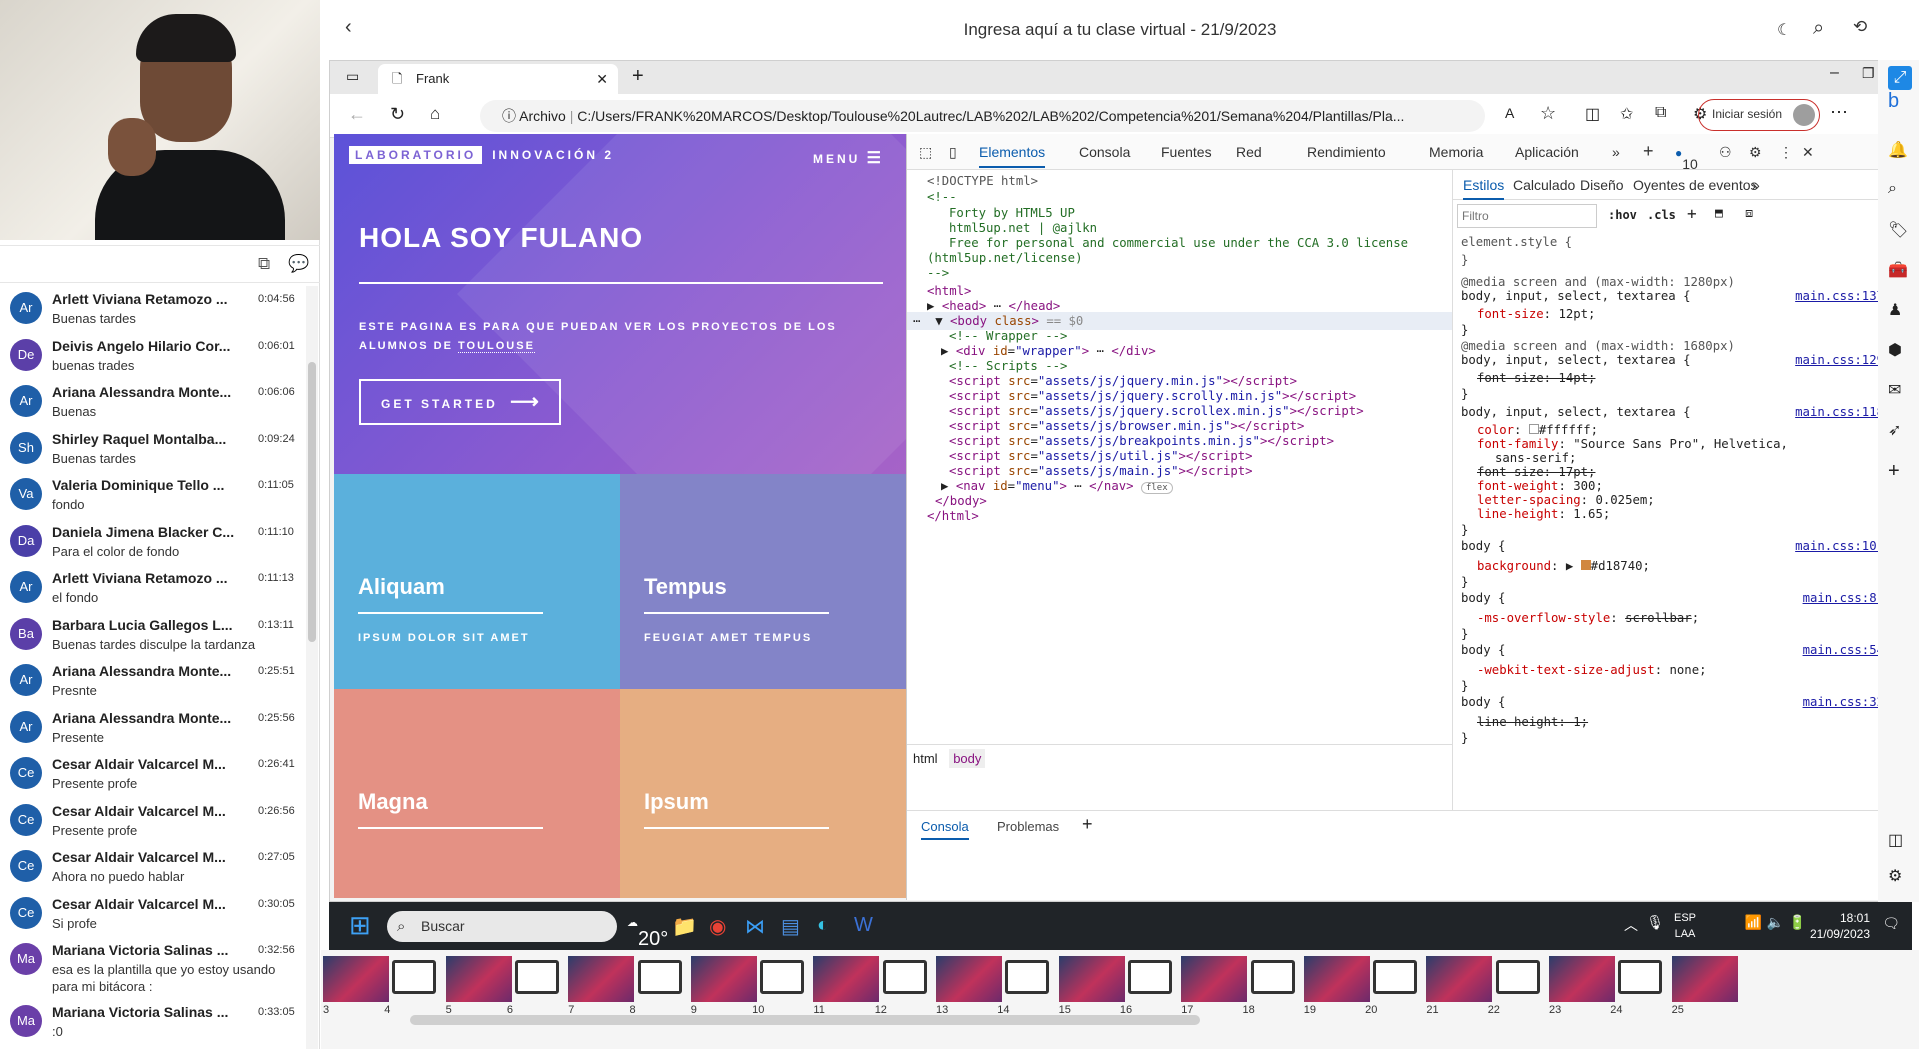 The image size is (1919, 1049). What do you see at coordinates (1895, 350) in the screenshot?
I see `office-icon: ⬢` at bounding box center [1895, 350].